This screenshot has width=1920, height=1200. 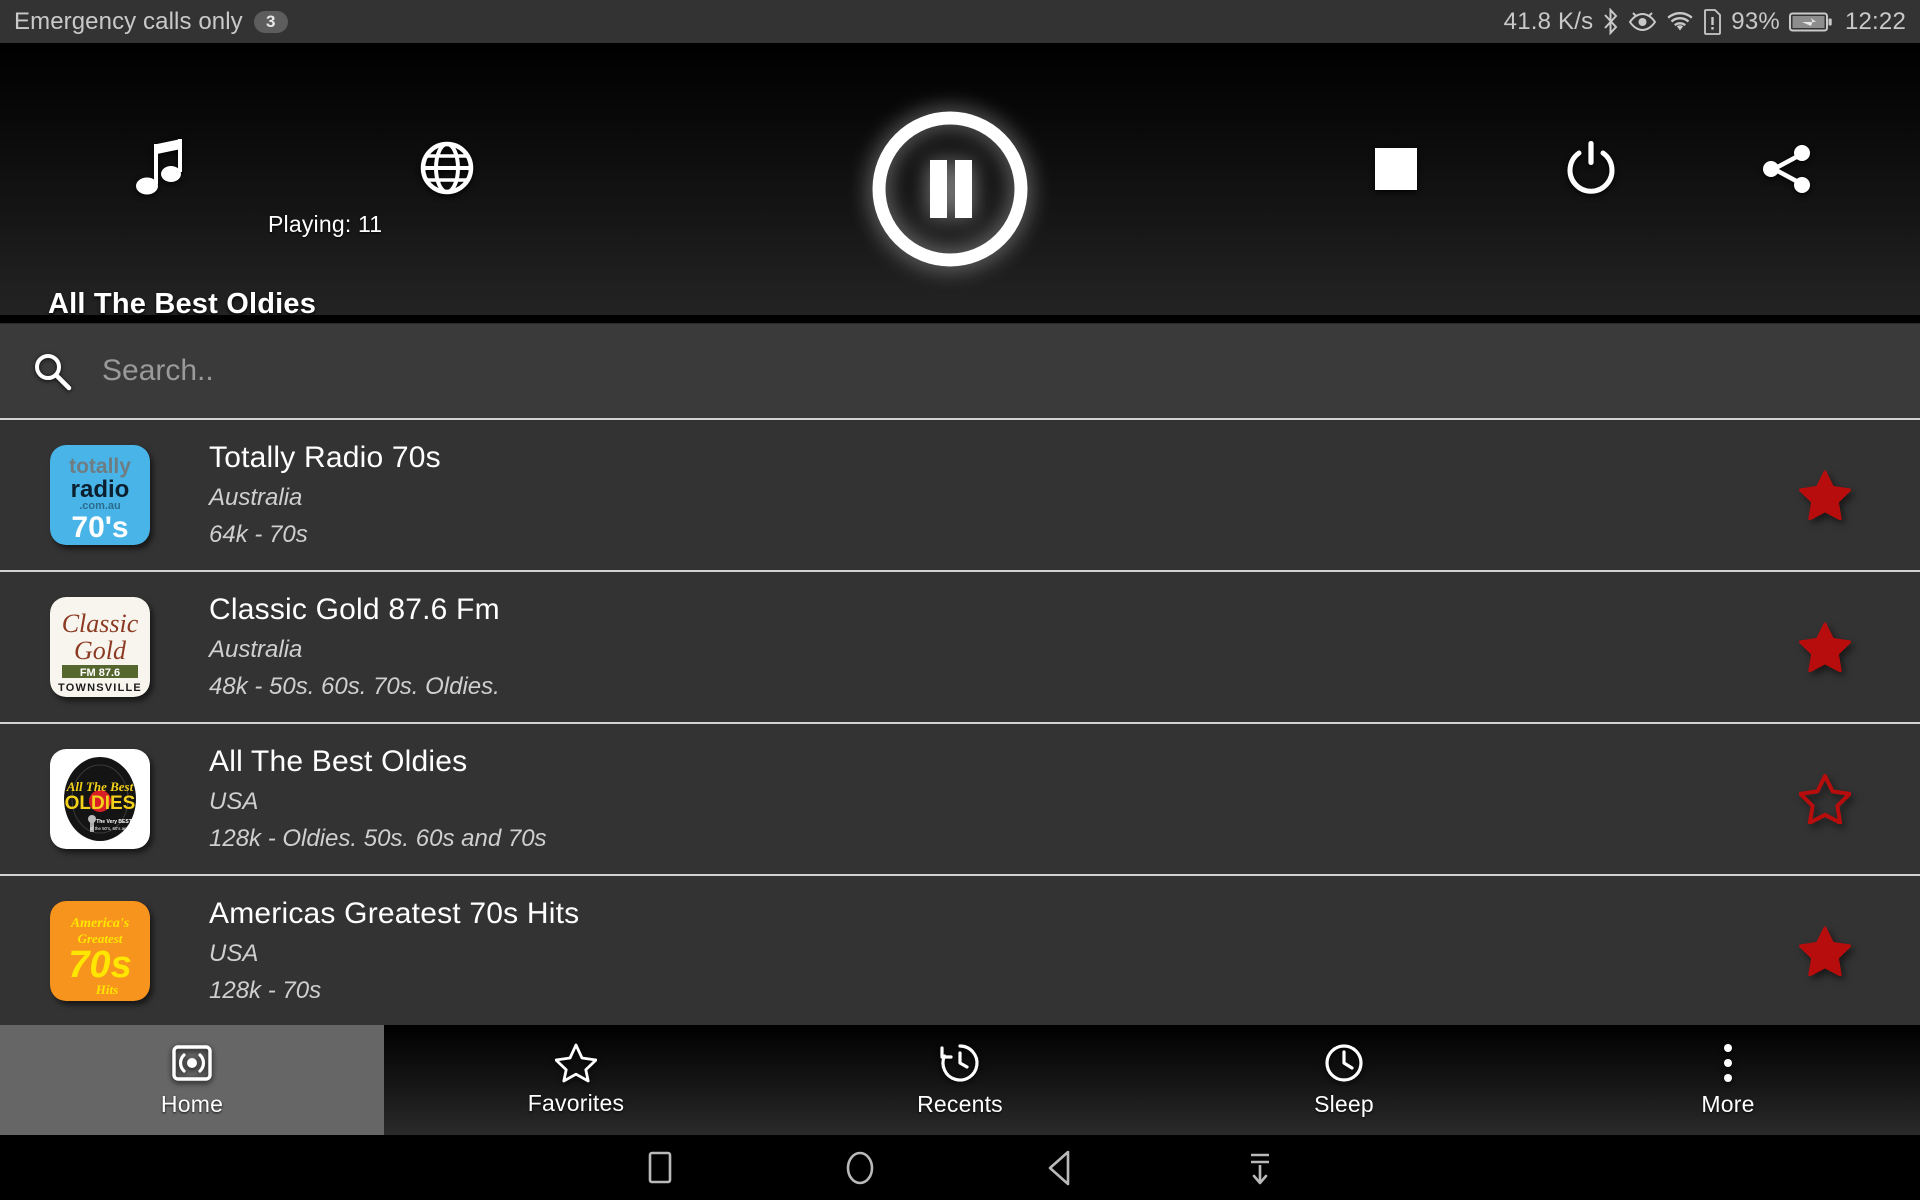 I want to click on svg-text: 70's, so click(x=99, y=527).